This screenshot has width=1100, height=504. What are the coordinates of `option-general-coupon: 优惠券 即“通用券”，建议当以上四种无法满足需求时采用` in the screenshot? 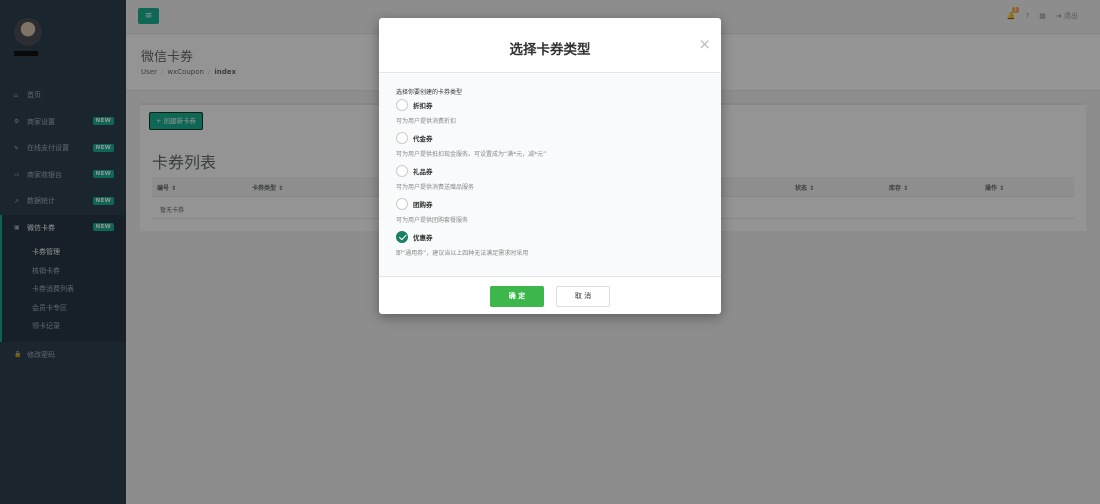 It's located at (551, 243).